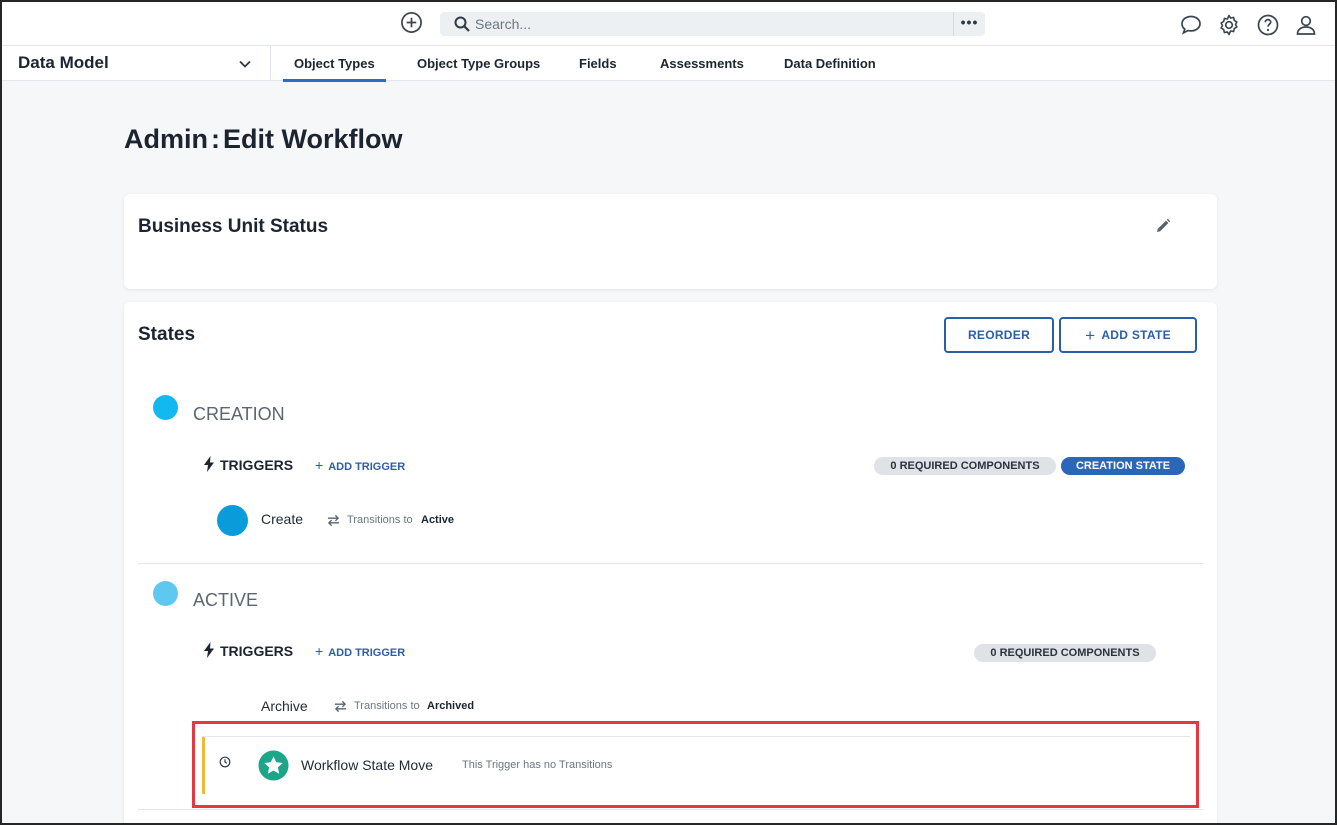 This screenshot has height=825, width=1337. Describe the element at coordinates (438, 520) in the screenshot. I see `transition-target: Active` at that location.